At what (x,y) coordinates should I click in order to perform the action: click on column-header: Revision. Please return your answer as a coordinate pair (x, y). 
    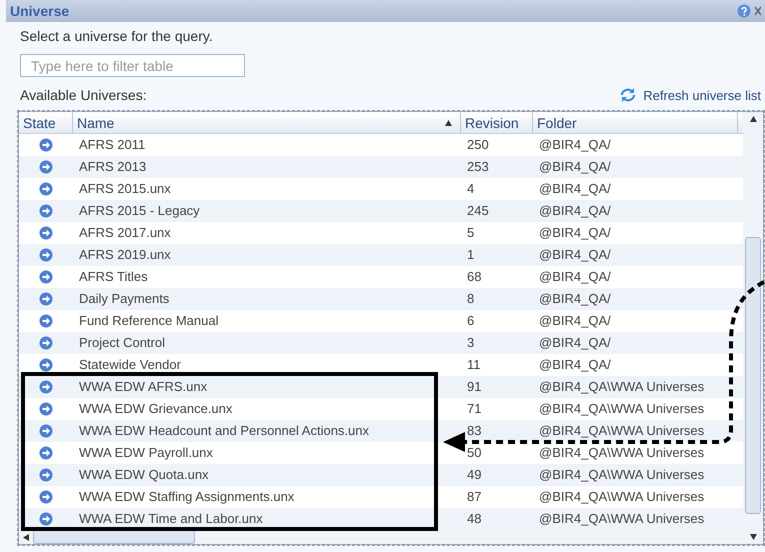
    Looking at the image, I should click on (497, 122).